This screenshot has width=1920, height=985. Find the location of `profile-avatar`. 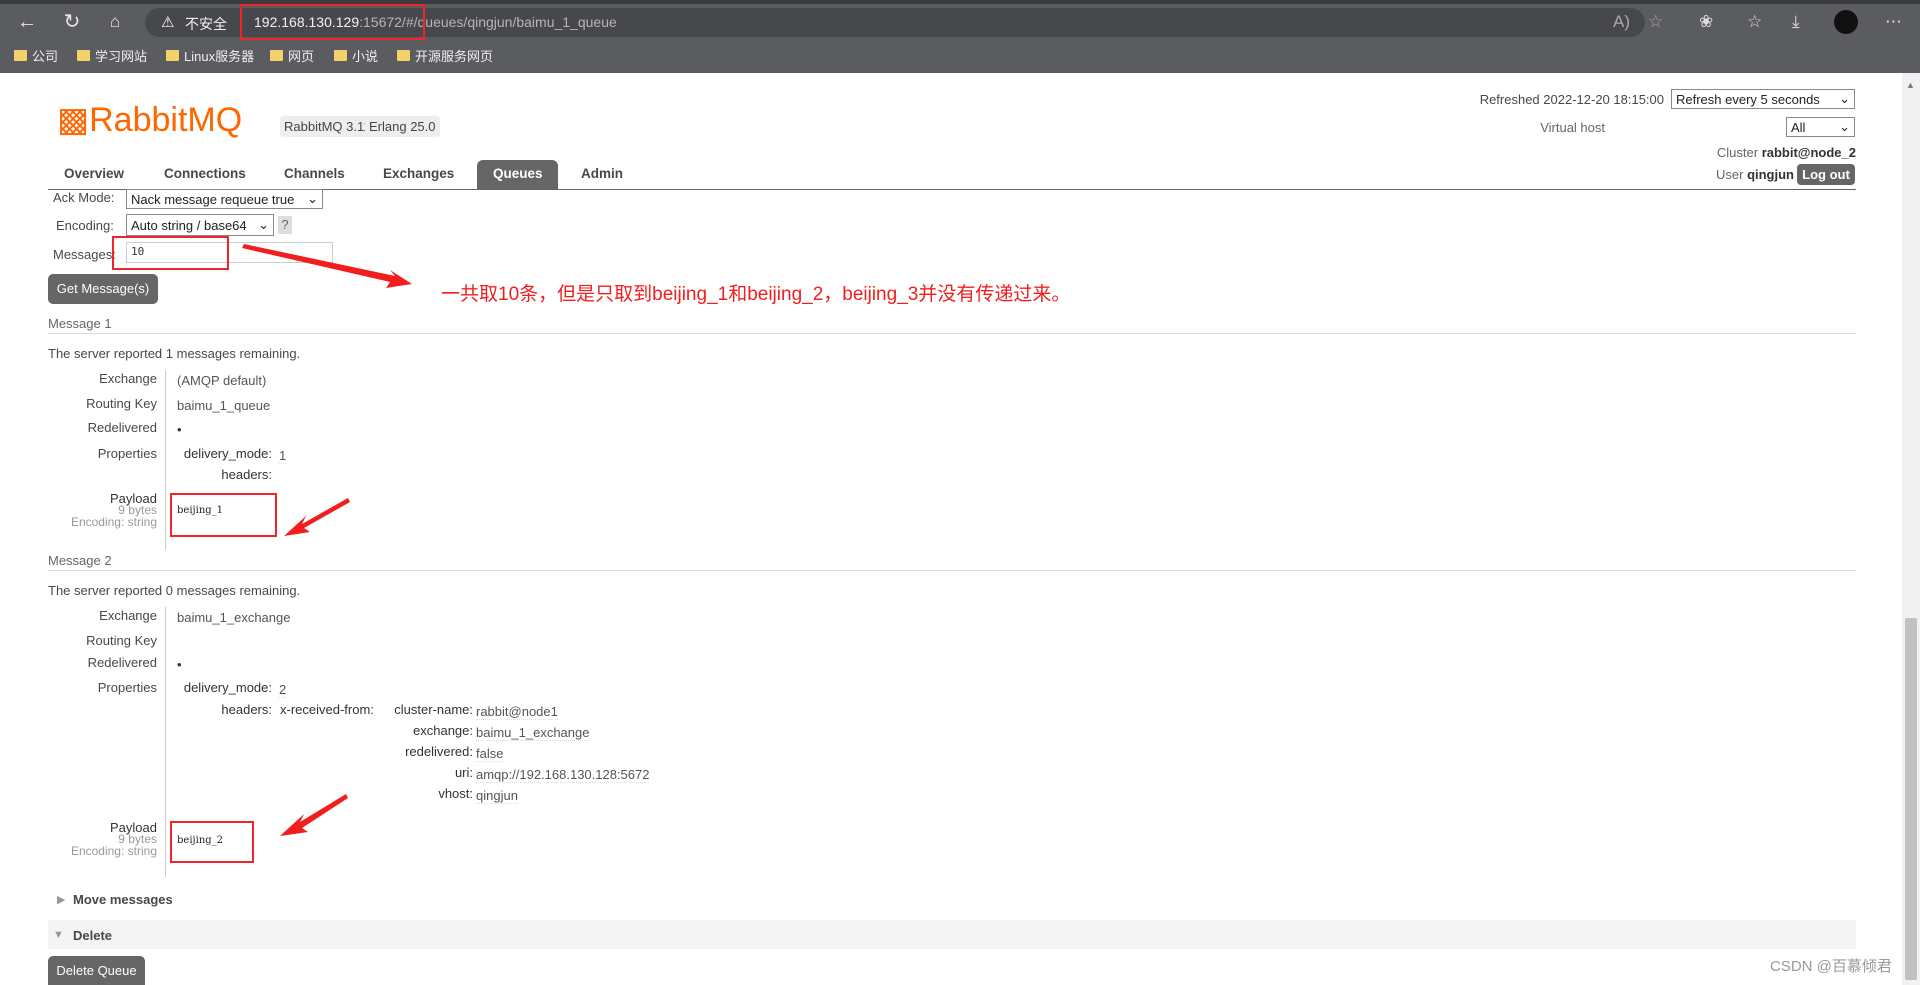

profile-avatar is located at coordinates (1846, 22).